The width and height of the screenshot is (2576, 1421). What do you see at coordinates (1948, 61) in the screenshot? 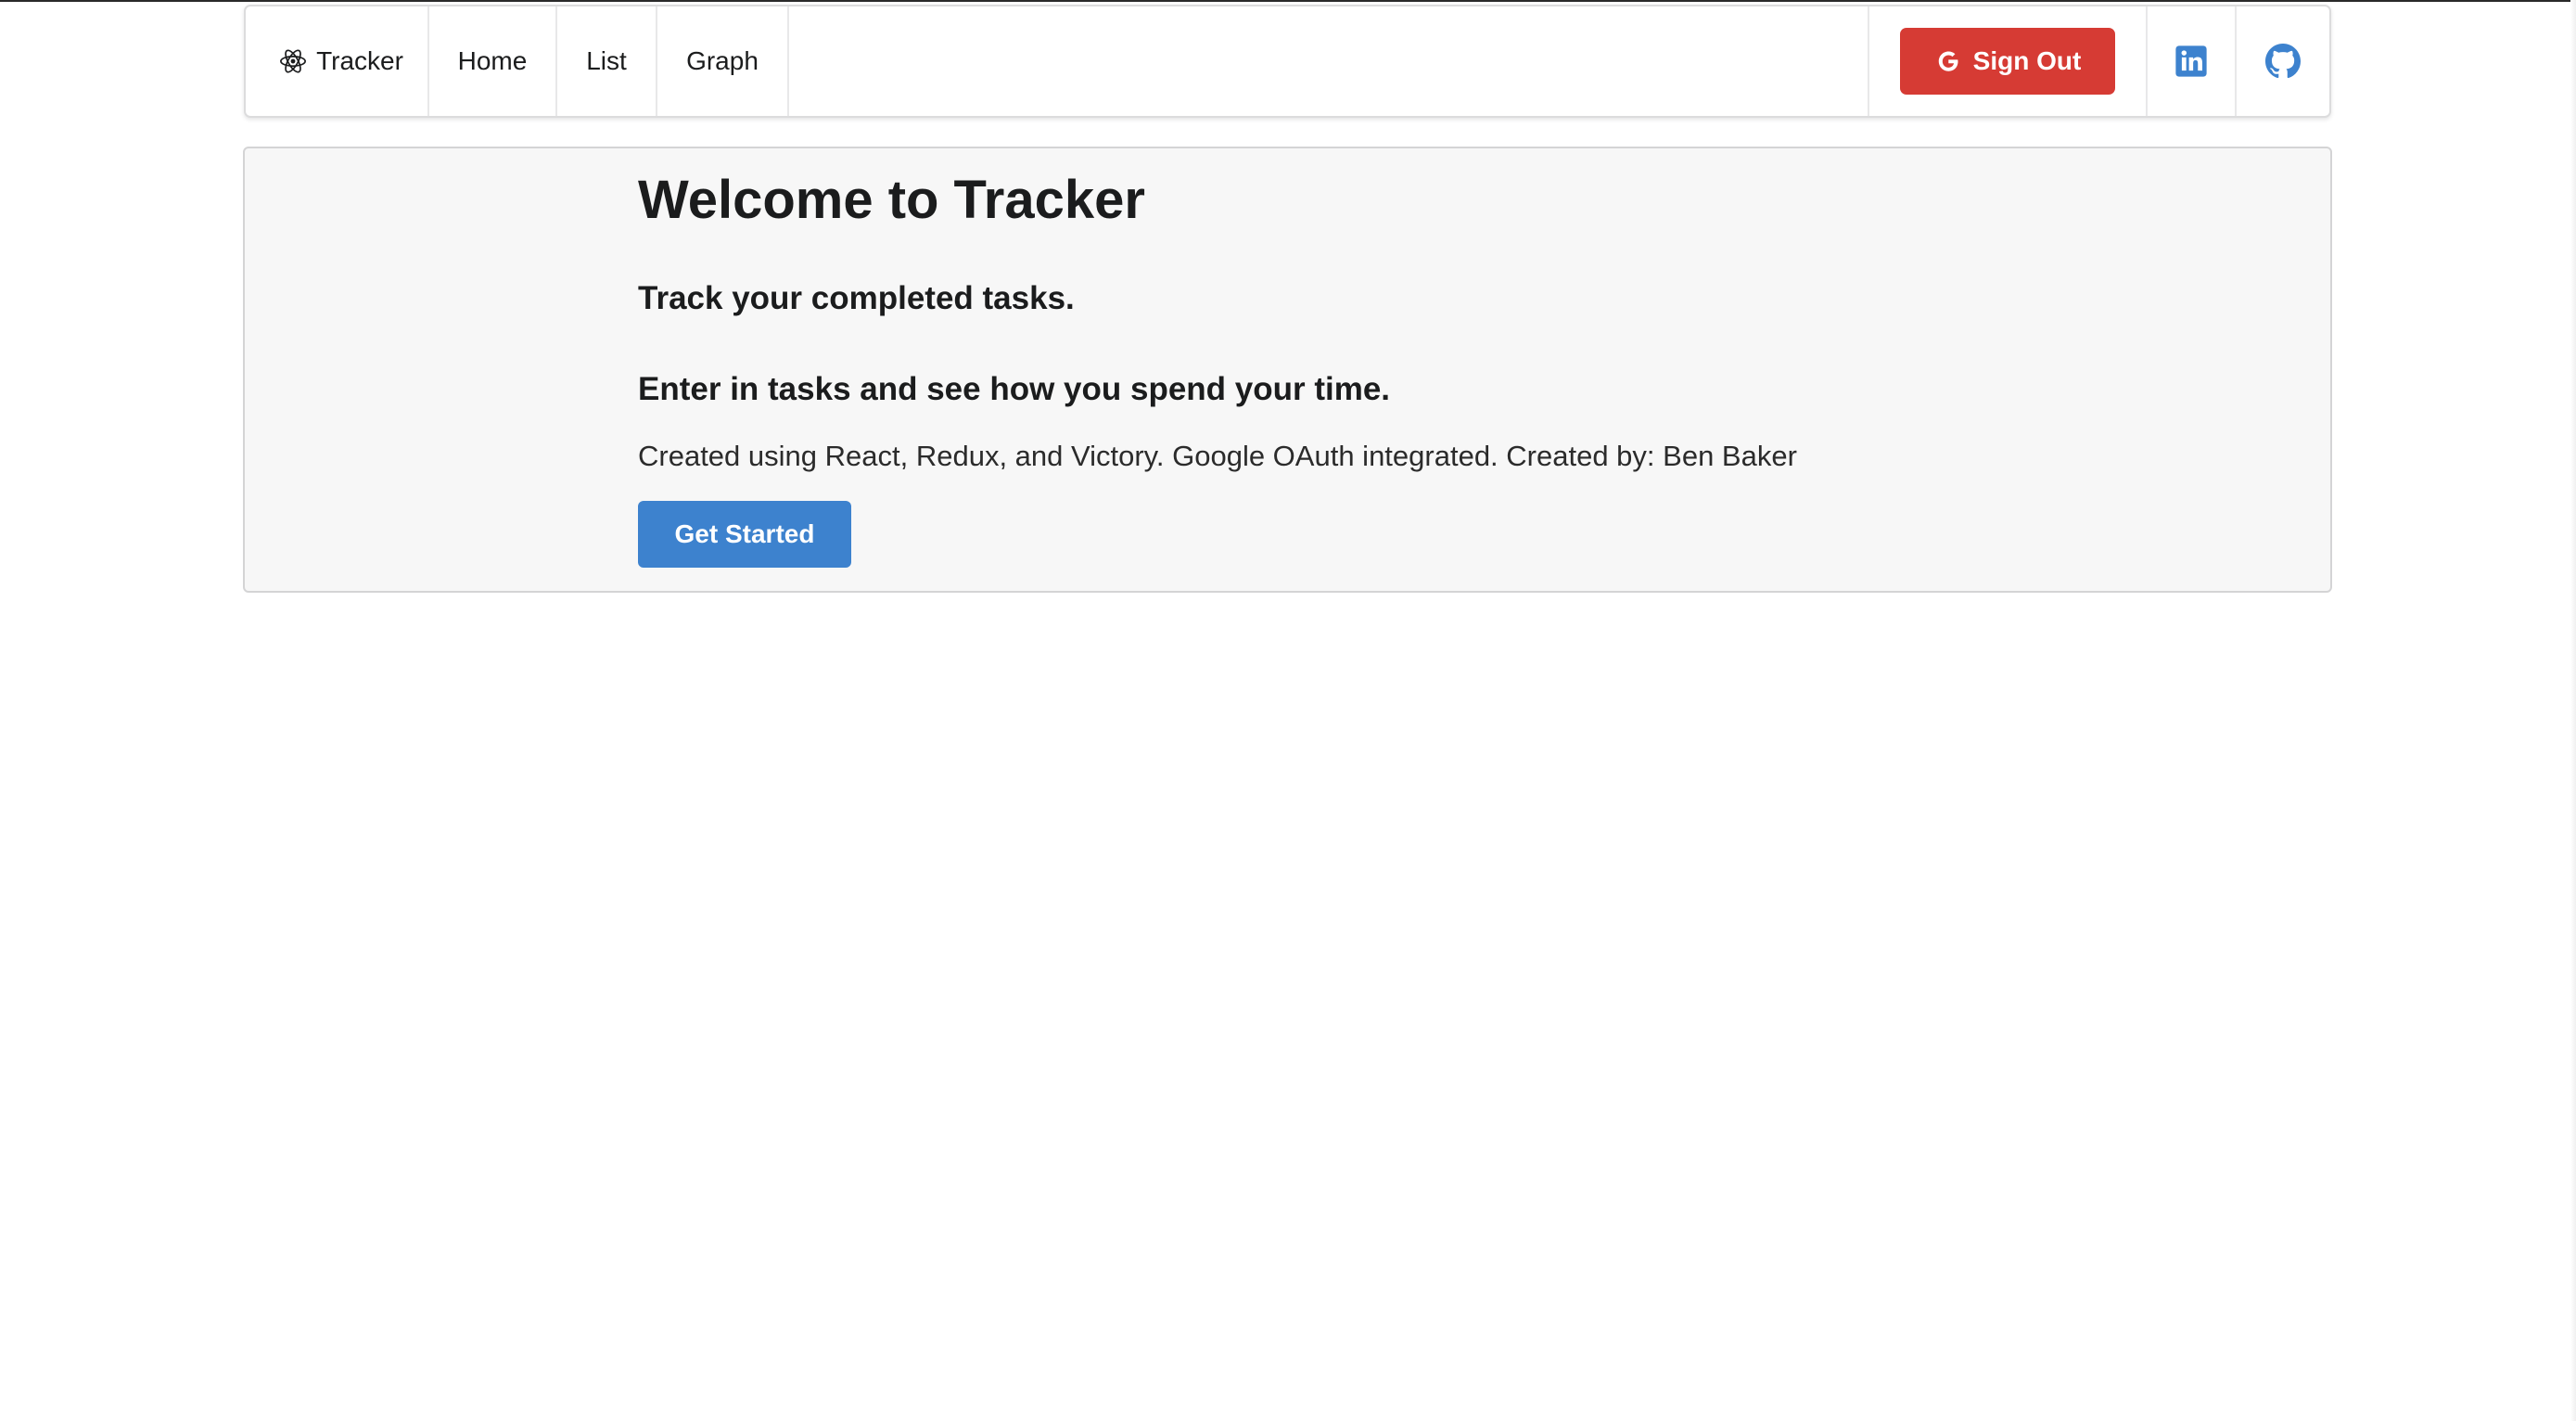
I see `google-icon` at bounding box center [1948, 61].